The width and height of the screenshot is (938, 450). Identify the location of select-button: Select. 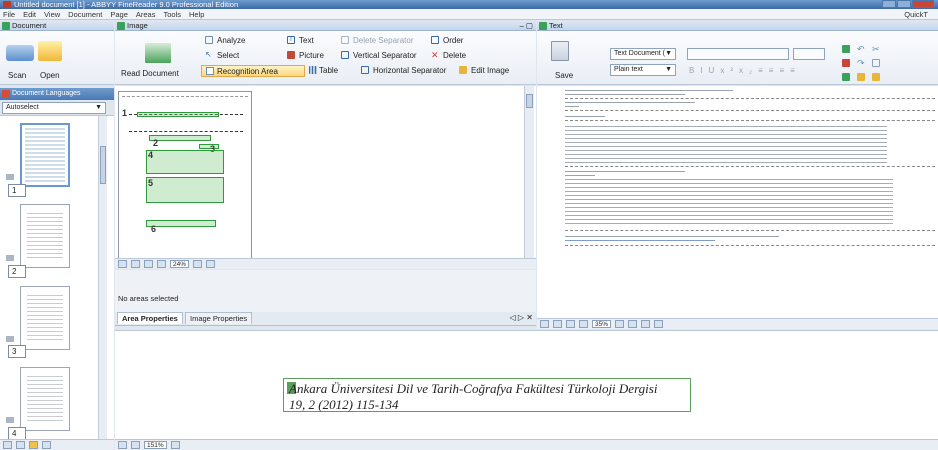
(228, 55).